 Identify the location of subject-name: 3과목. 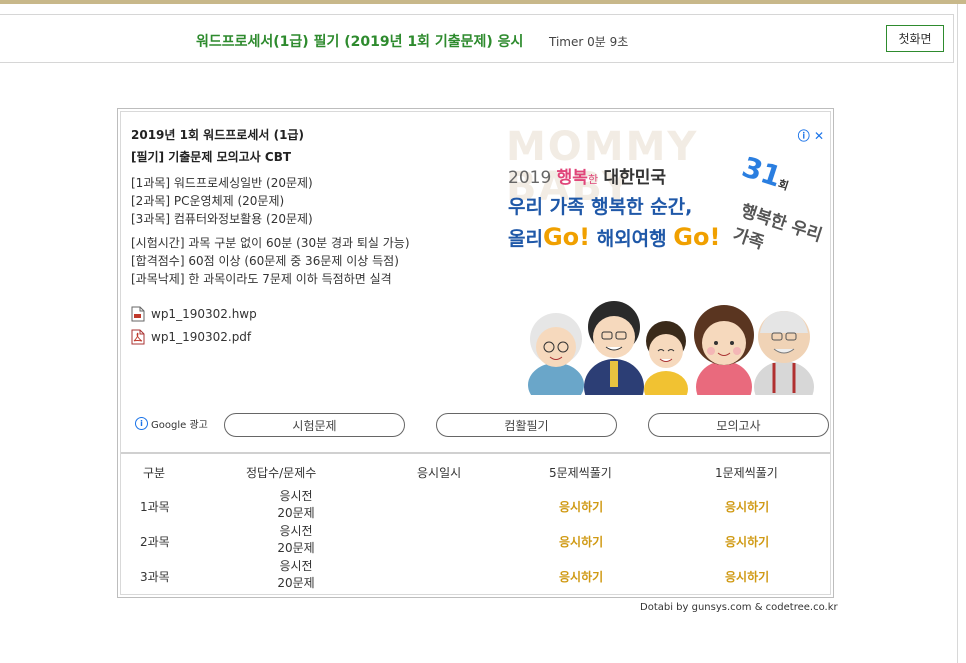
(155, 577).